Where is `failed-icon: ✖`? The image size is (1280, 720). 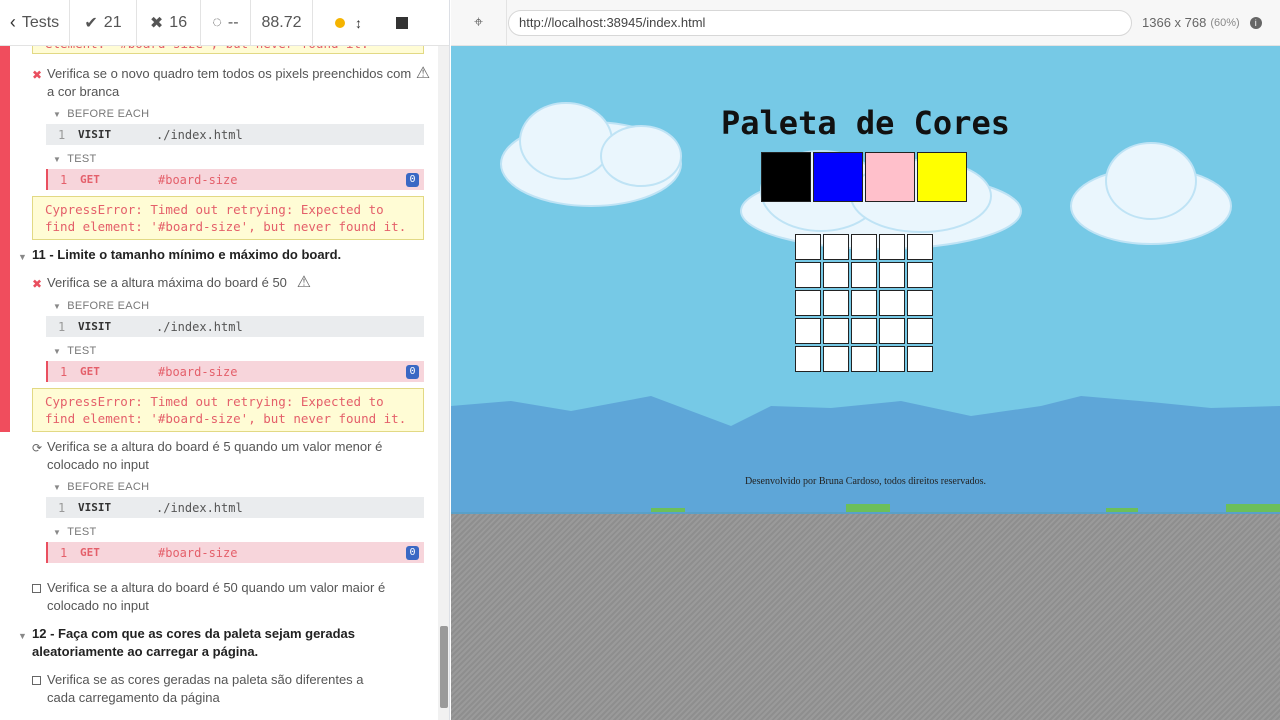 failed-icon: ✖ is located at coordinates (37, 75).